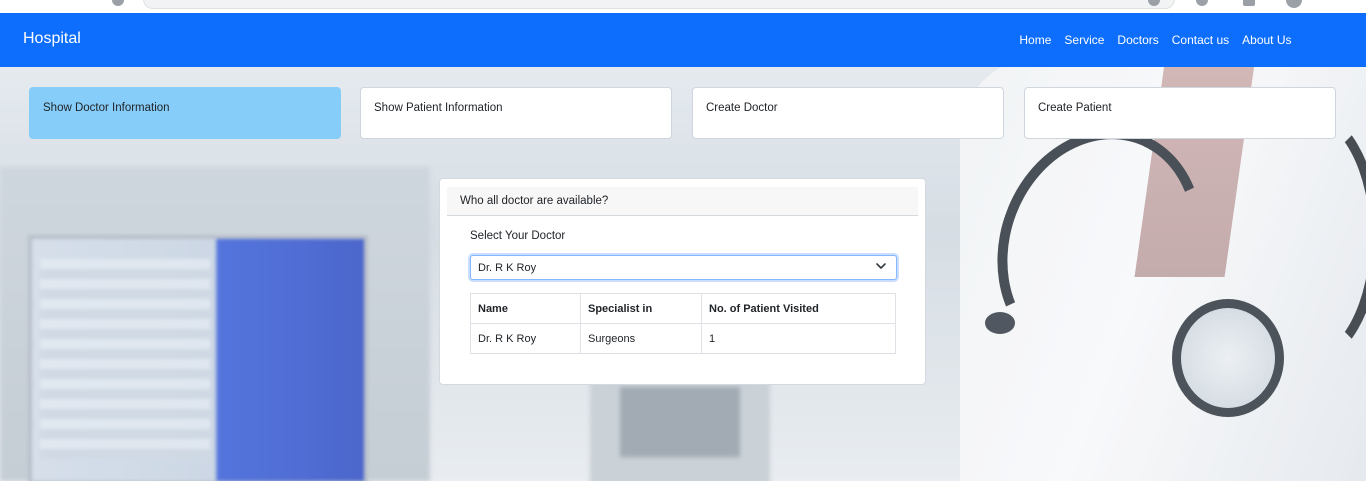  What do you see at coordinates (682, 201) in the screenshot?
I see `panel-header: Who all doctor are available?` at bounding box center [682, 201].